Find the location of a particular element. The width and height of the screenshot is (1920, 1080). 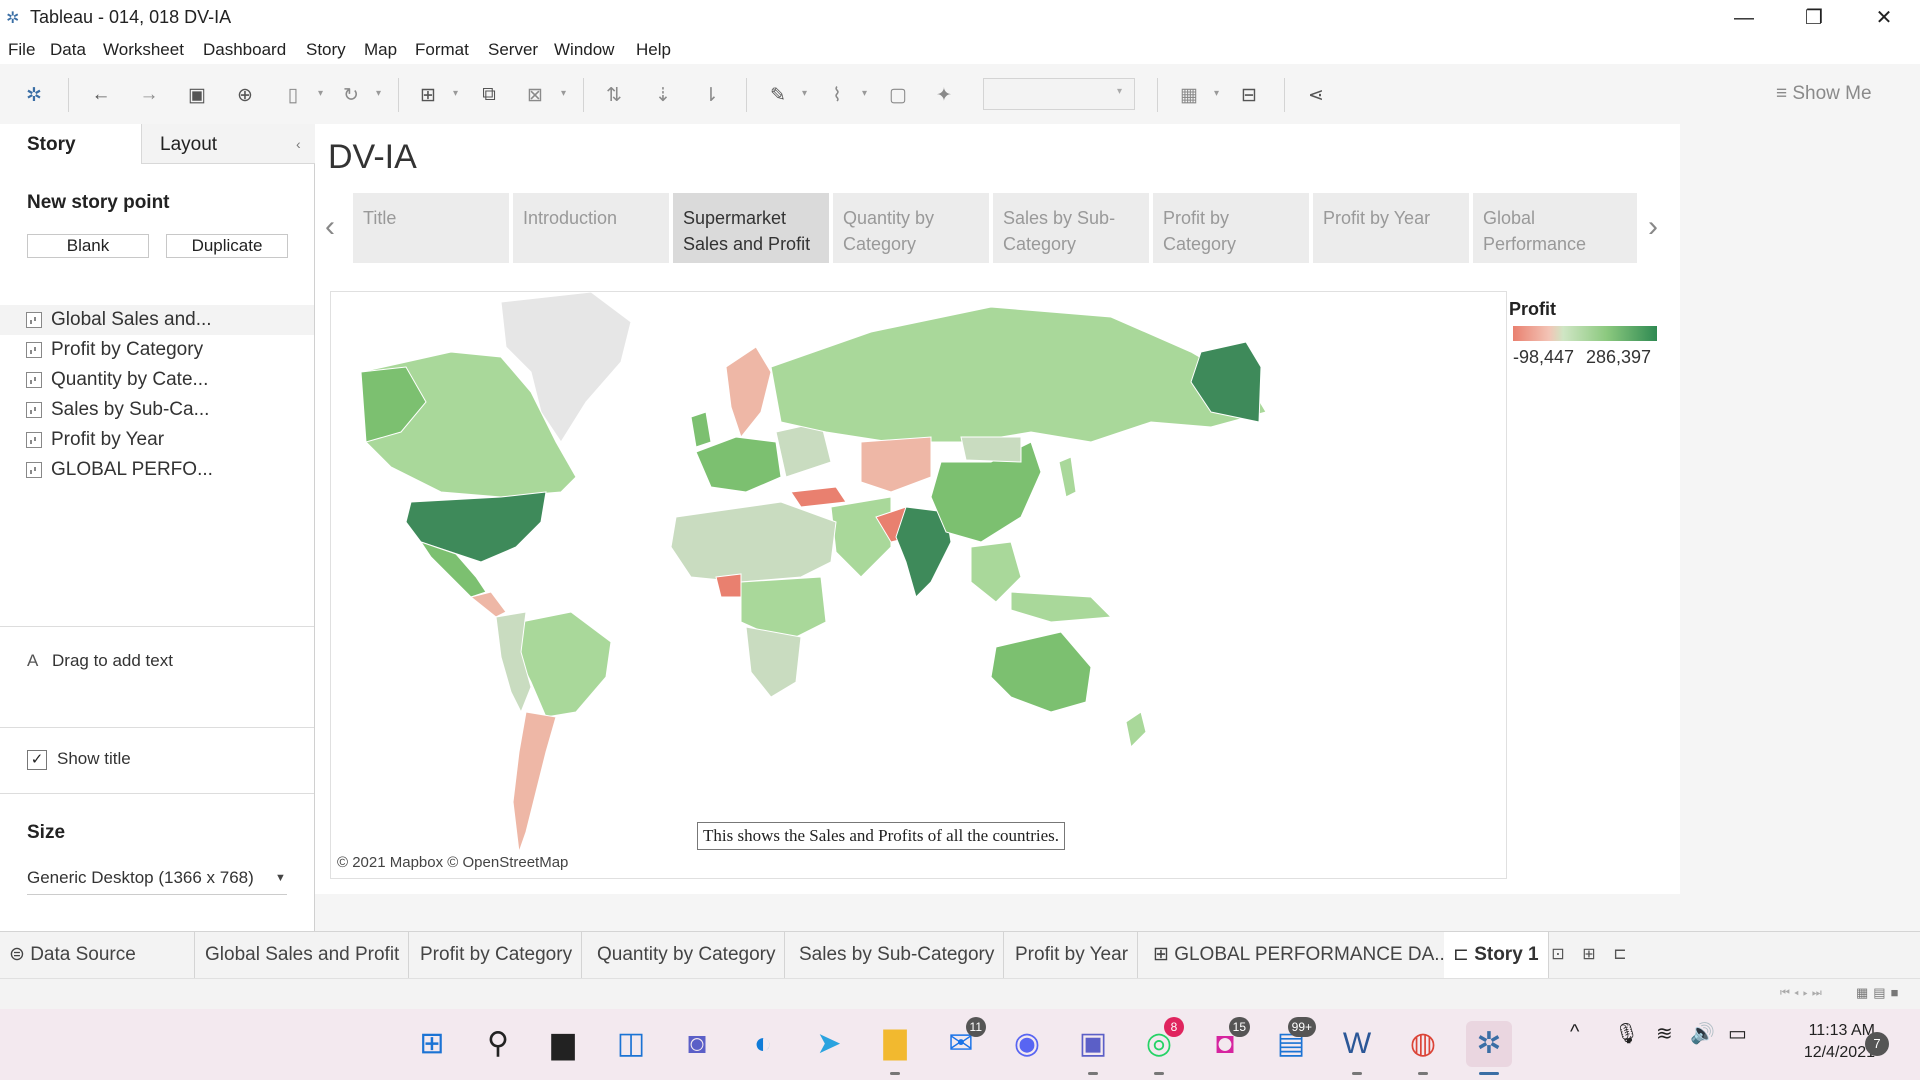

tableau-logo-icon: ✲ is located at coordinates (34, 95).